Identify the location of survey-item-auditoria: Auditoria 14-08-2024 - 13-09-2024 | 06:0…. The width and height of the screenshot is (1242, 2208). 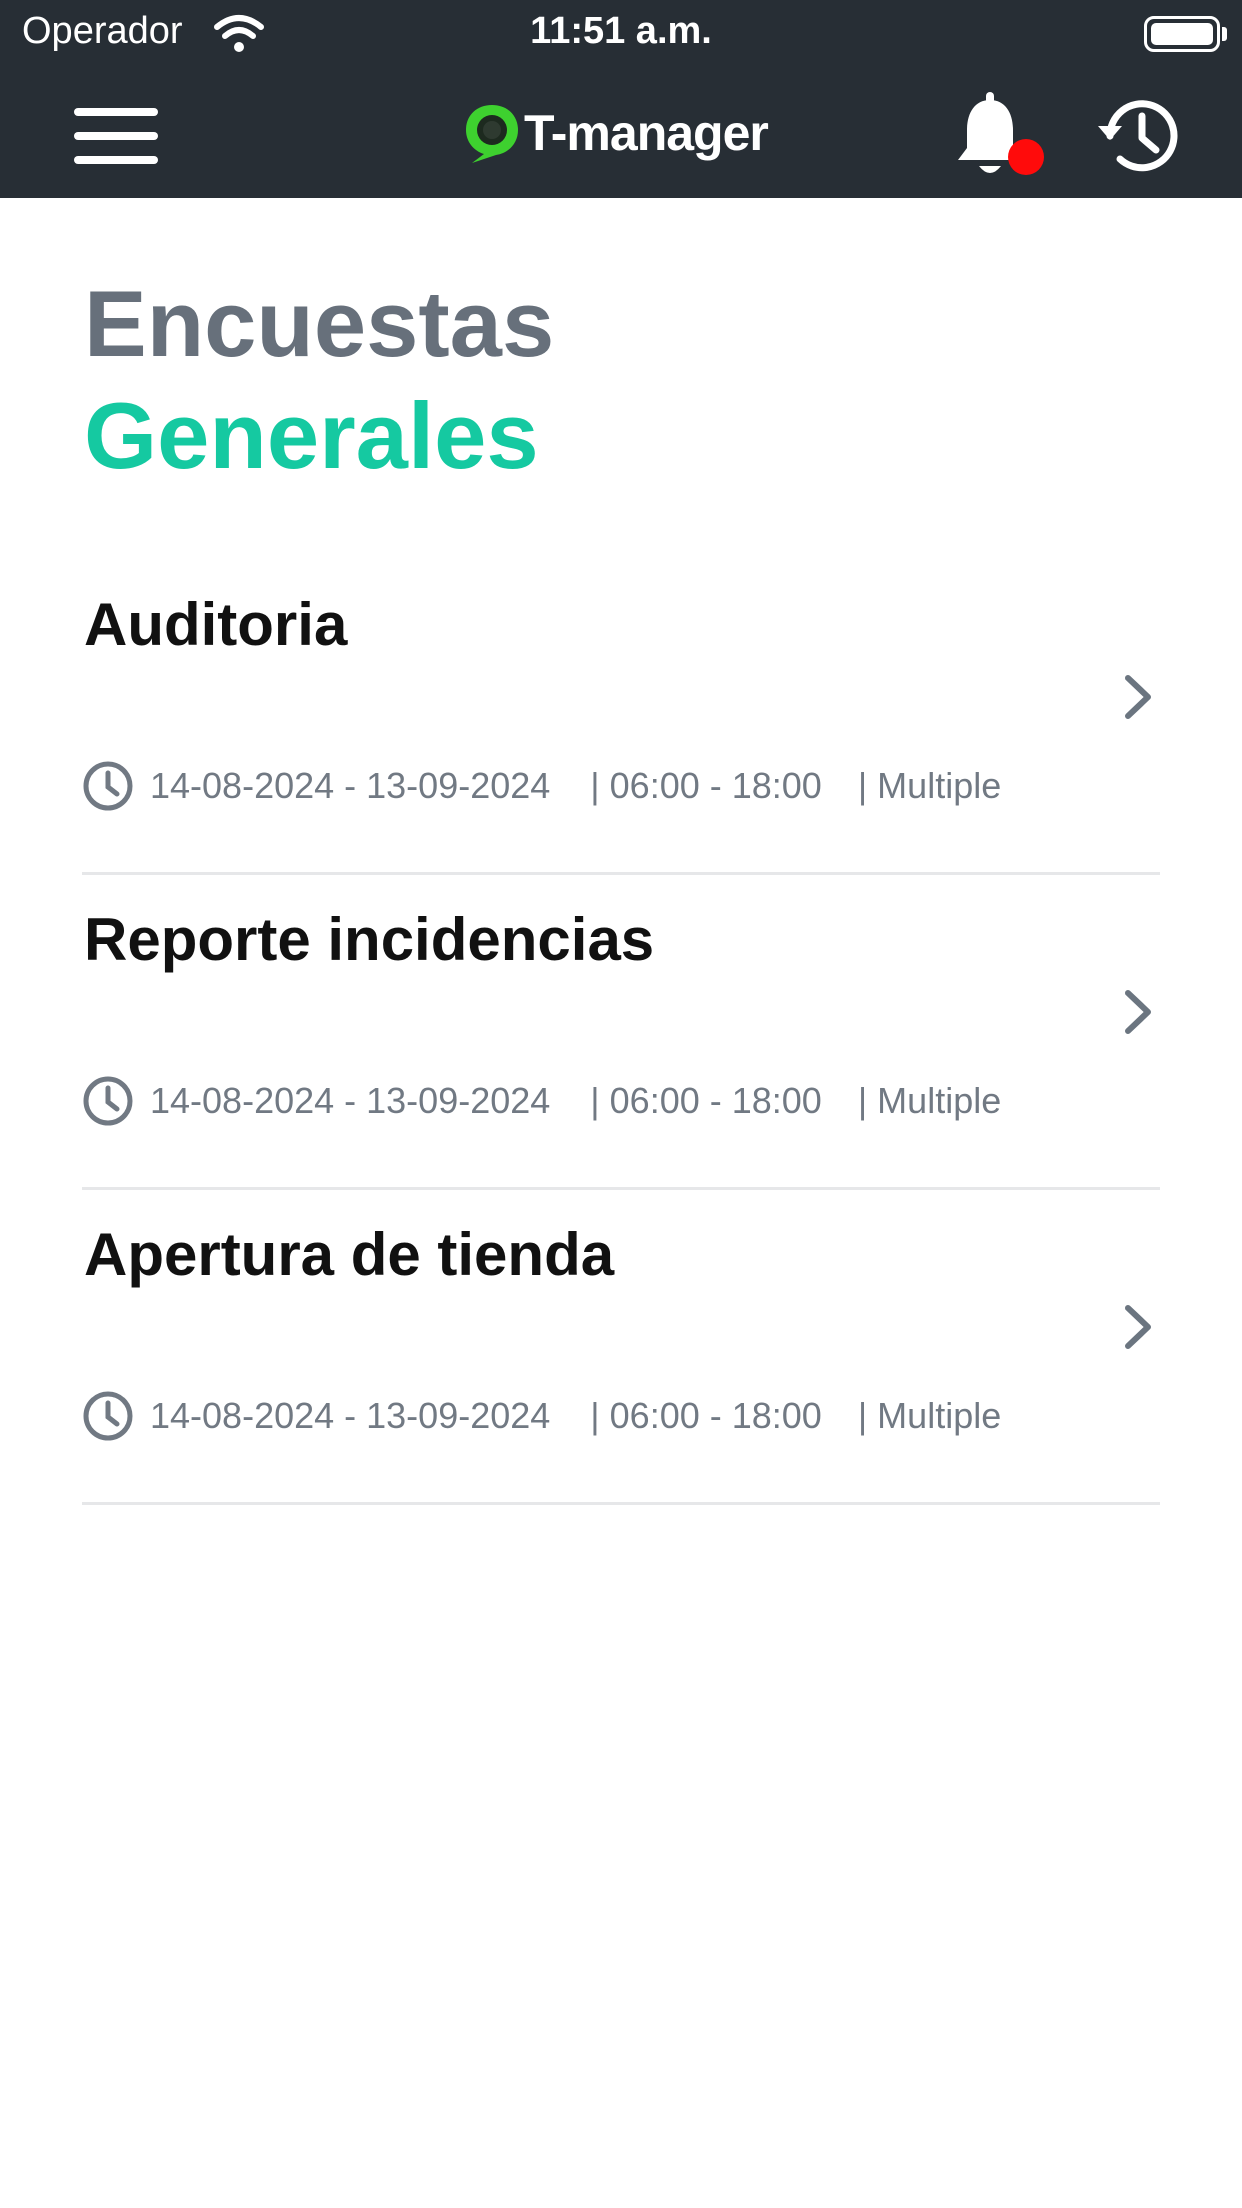
(621, 717).